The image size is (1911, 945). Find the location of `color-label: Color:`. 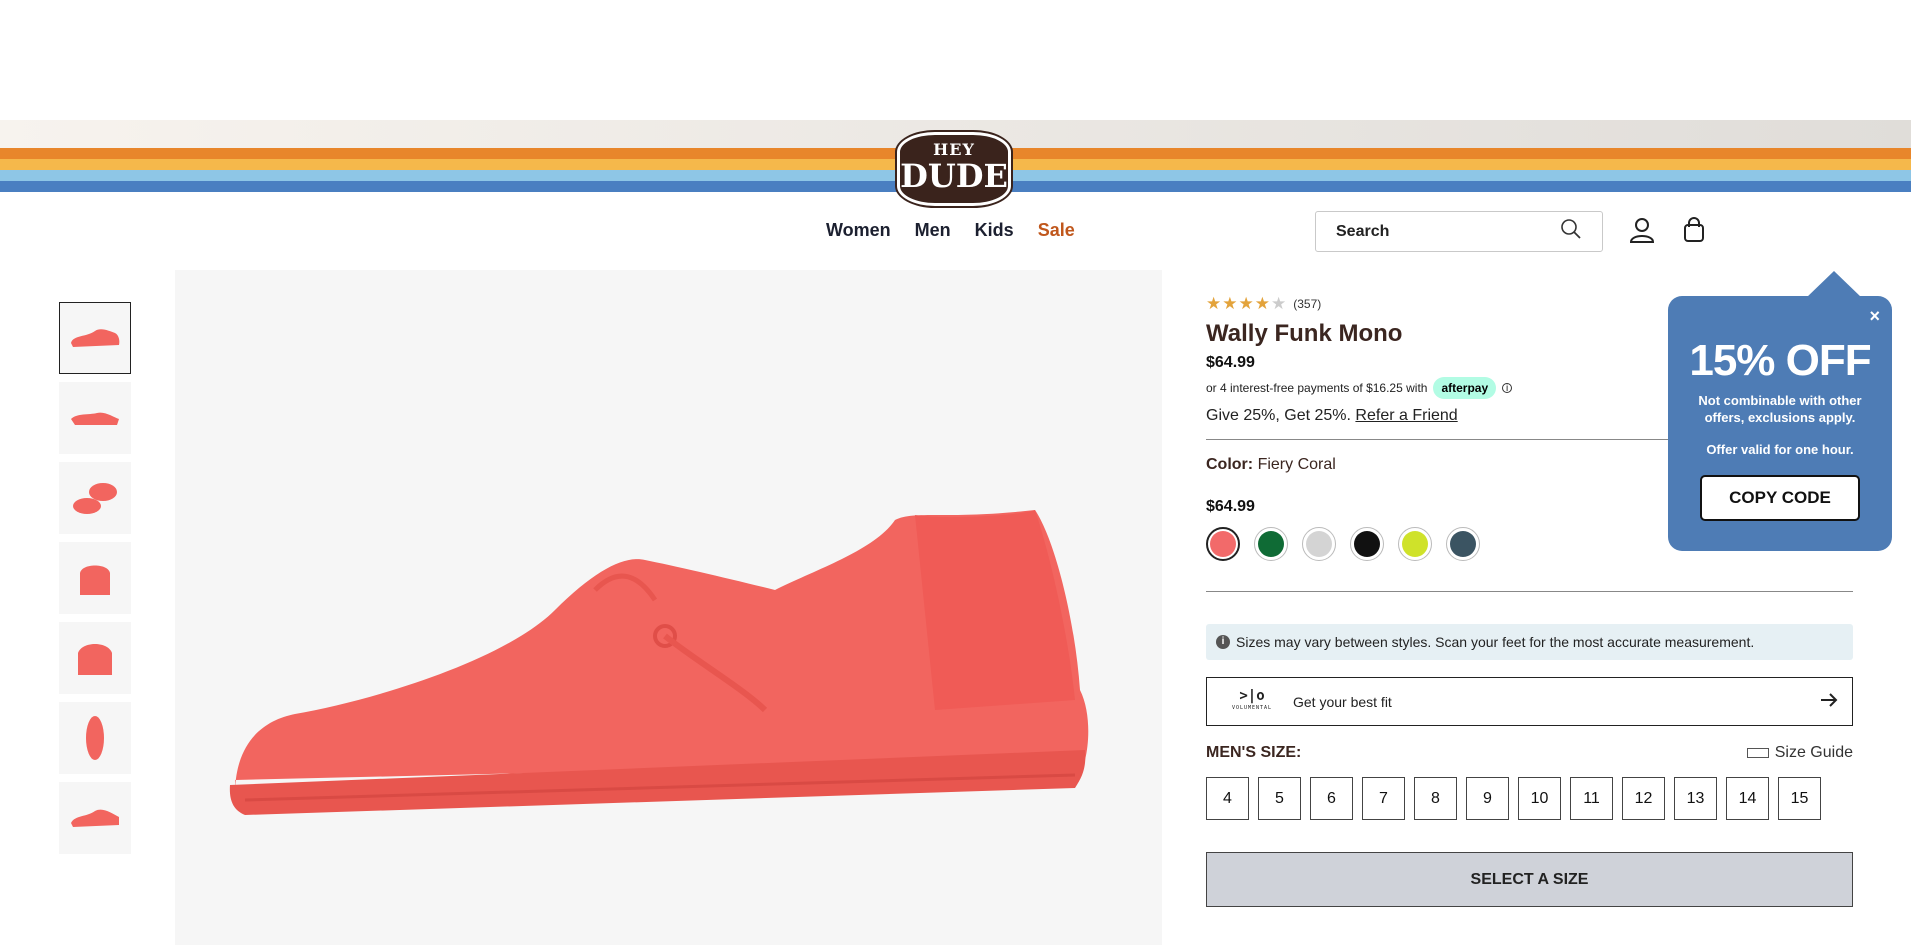

color-label: Color: is located at coordinates (1230, 464).